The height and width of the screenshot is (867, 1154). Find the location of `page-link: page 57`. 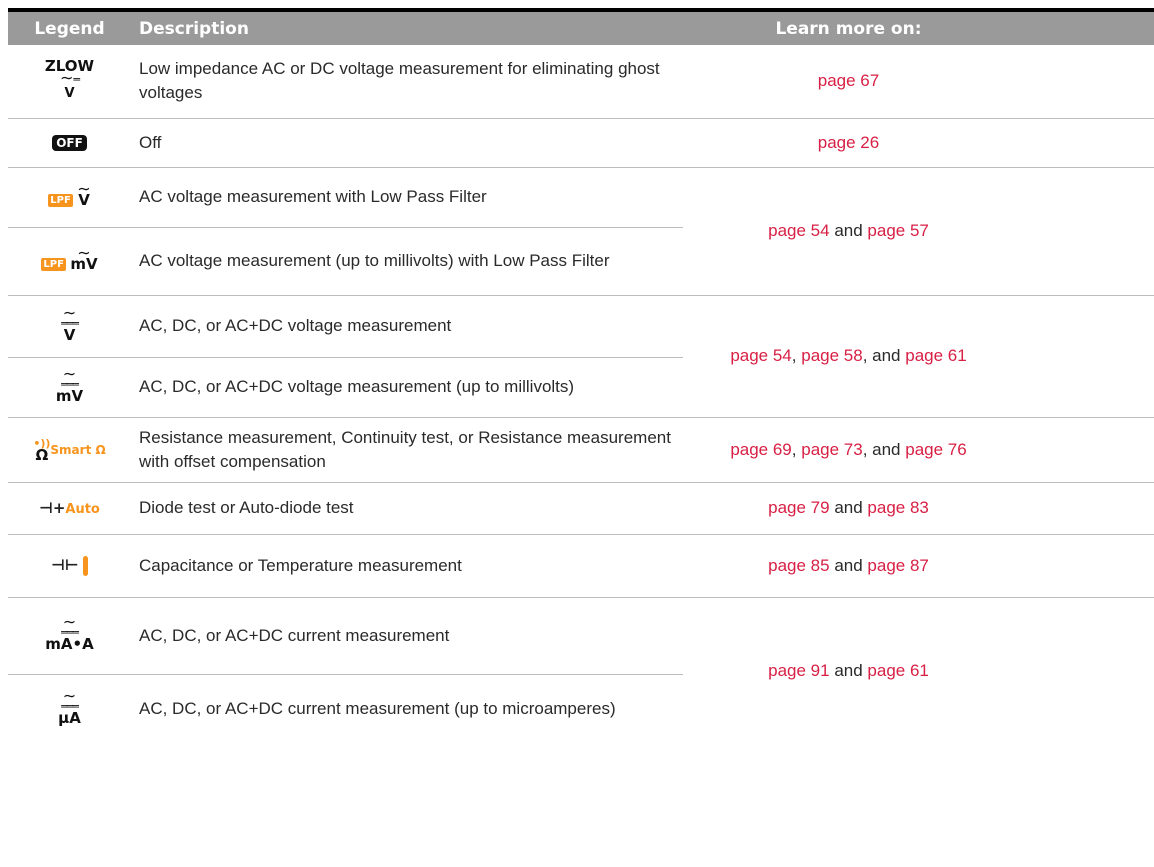

page-link: page 57 is located at coordinates (897, 230).